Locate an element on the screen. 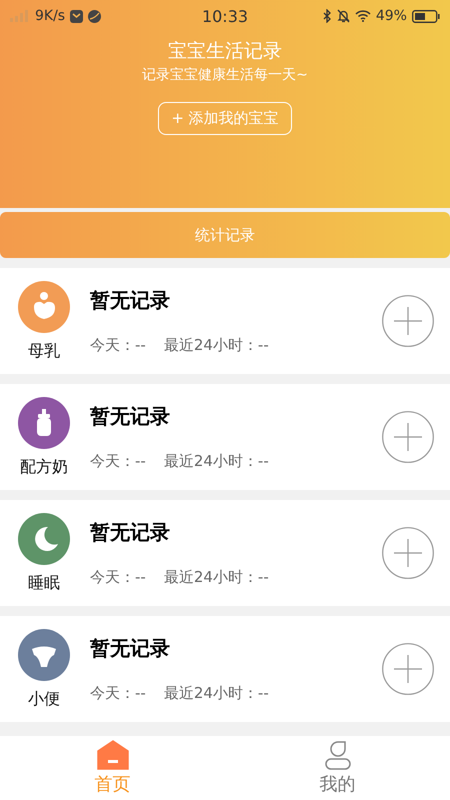 This screenshot has width=450, height=800. muted-bell-icon is located at coordinates (343, 16).